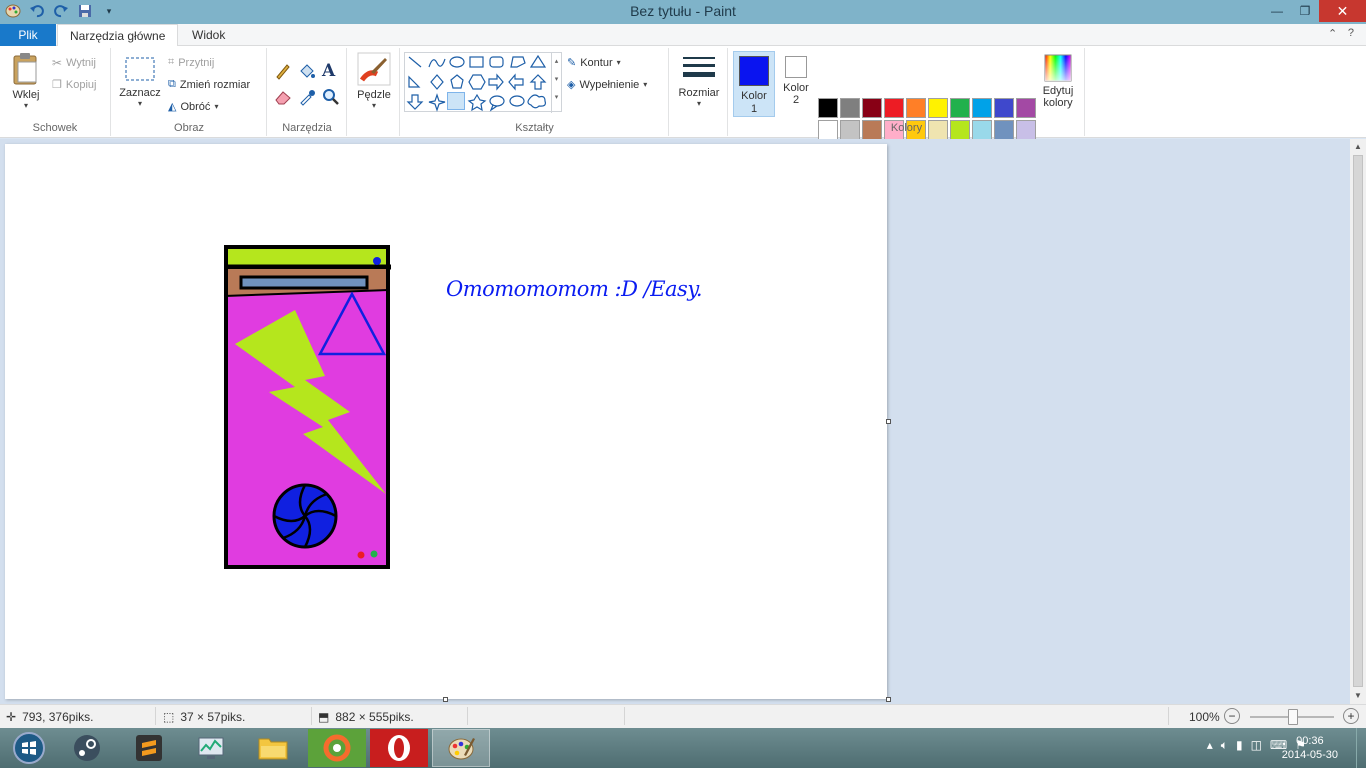 This screenshot has width=1366, height=768. What do you see at coordinates (172, 84) in the screenshot?
I see `resize-icon: ⧉` at bounding box center [172, 84].